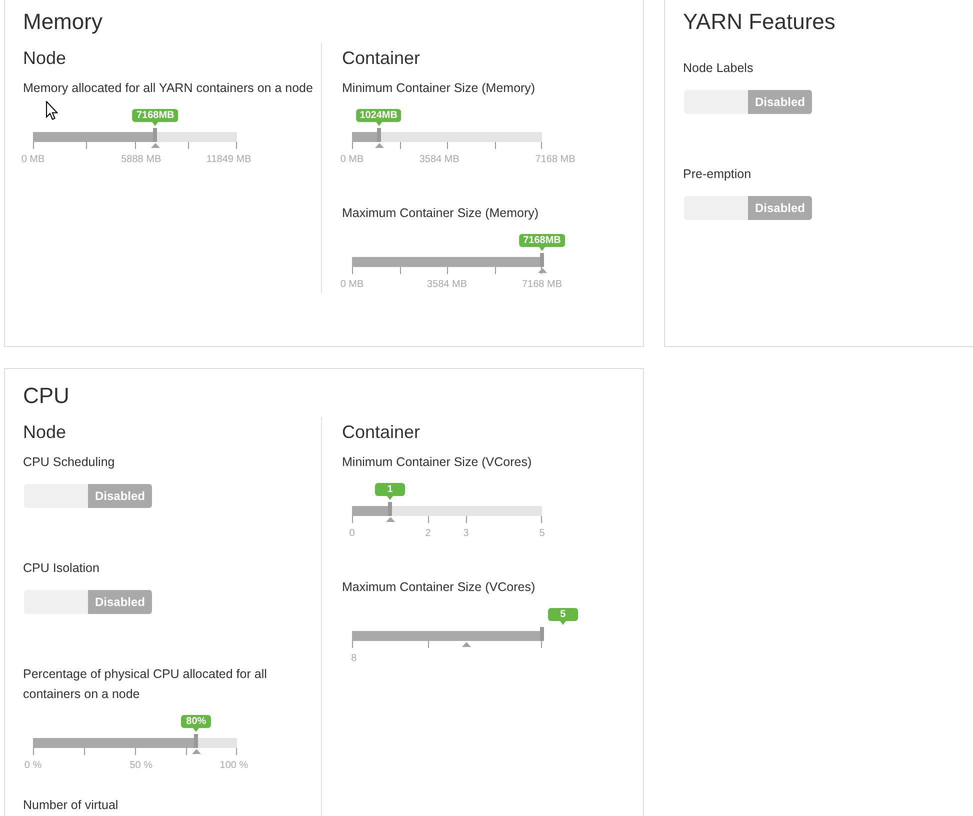 The width and height of the screenshot is (973, 816). Describe the element at coordinates (718, 68) in the screenshot. I see `setting-label: Node Labels` at that location.